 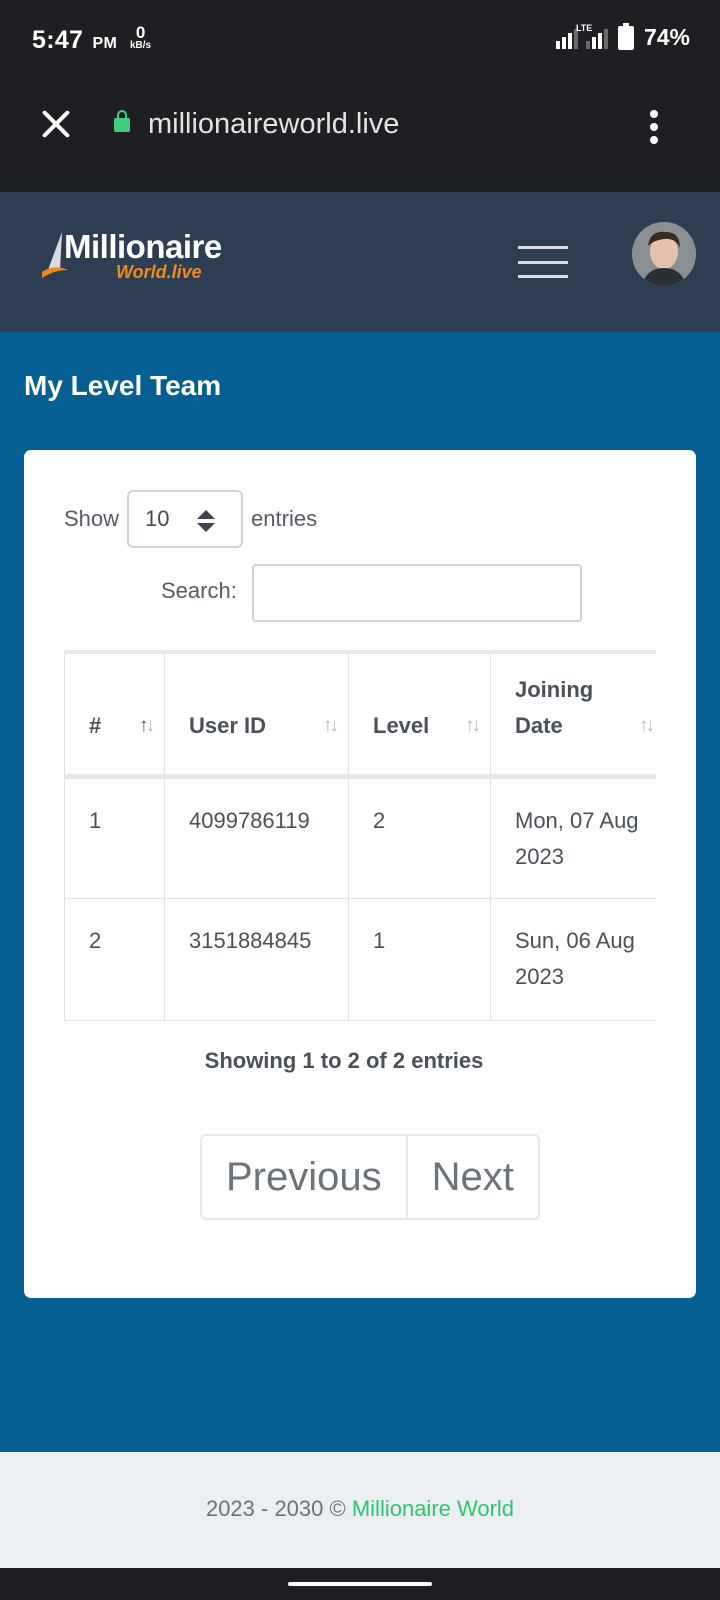 What do you see at coordinates (304, 1177) in the screenshot?
I see `previous-button: Previous` at bounding box center [304, 1177].